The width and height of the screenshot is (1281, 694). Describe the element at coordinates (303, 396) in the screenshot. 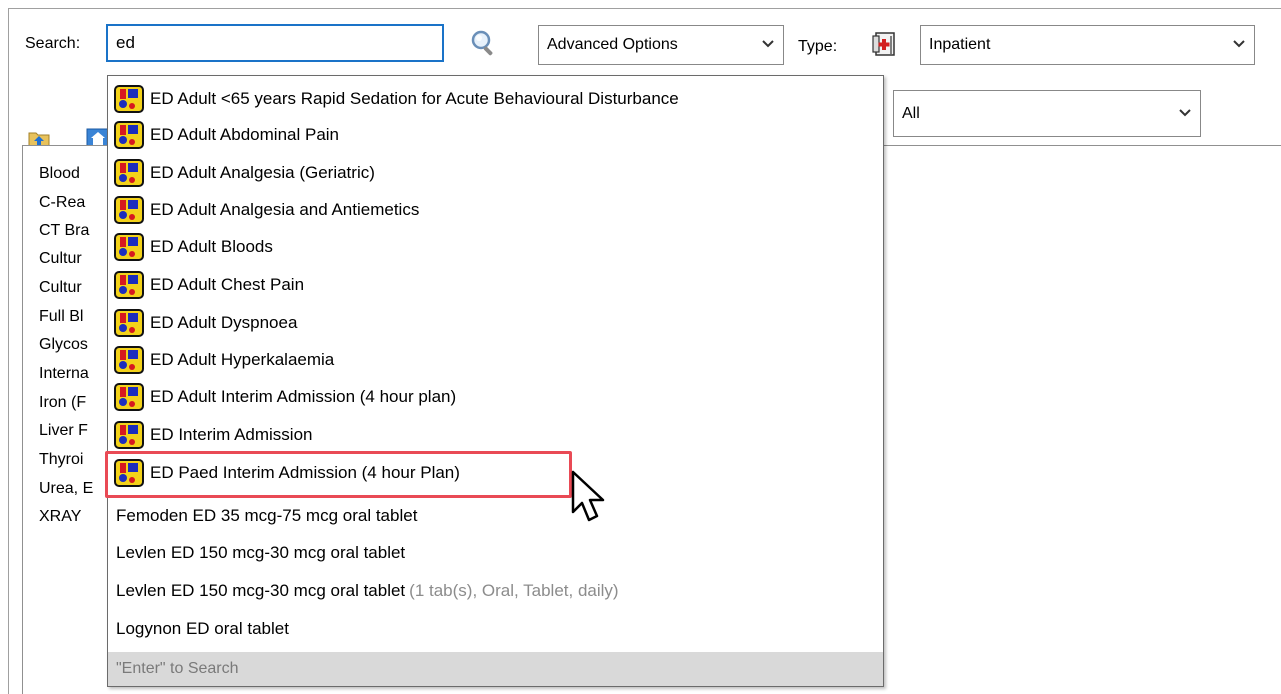

I see `suggestion-label: ED Adult Interim Admission (4 hour plan)` at that location.